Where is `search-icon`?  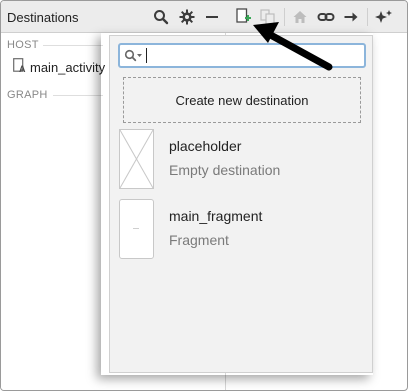
search-icon is located at coordinates (161, 17).